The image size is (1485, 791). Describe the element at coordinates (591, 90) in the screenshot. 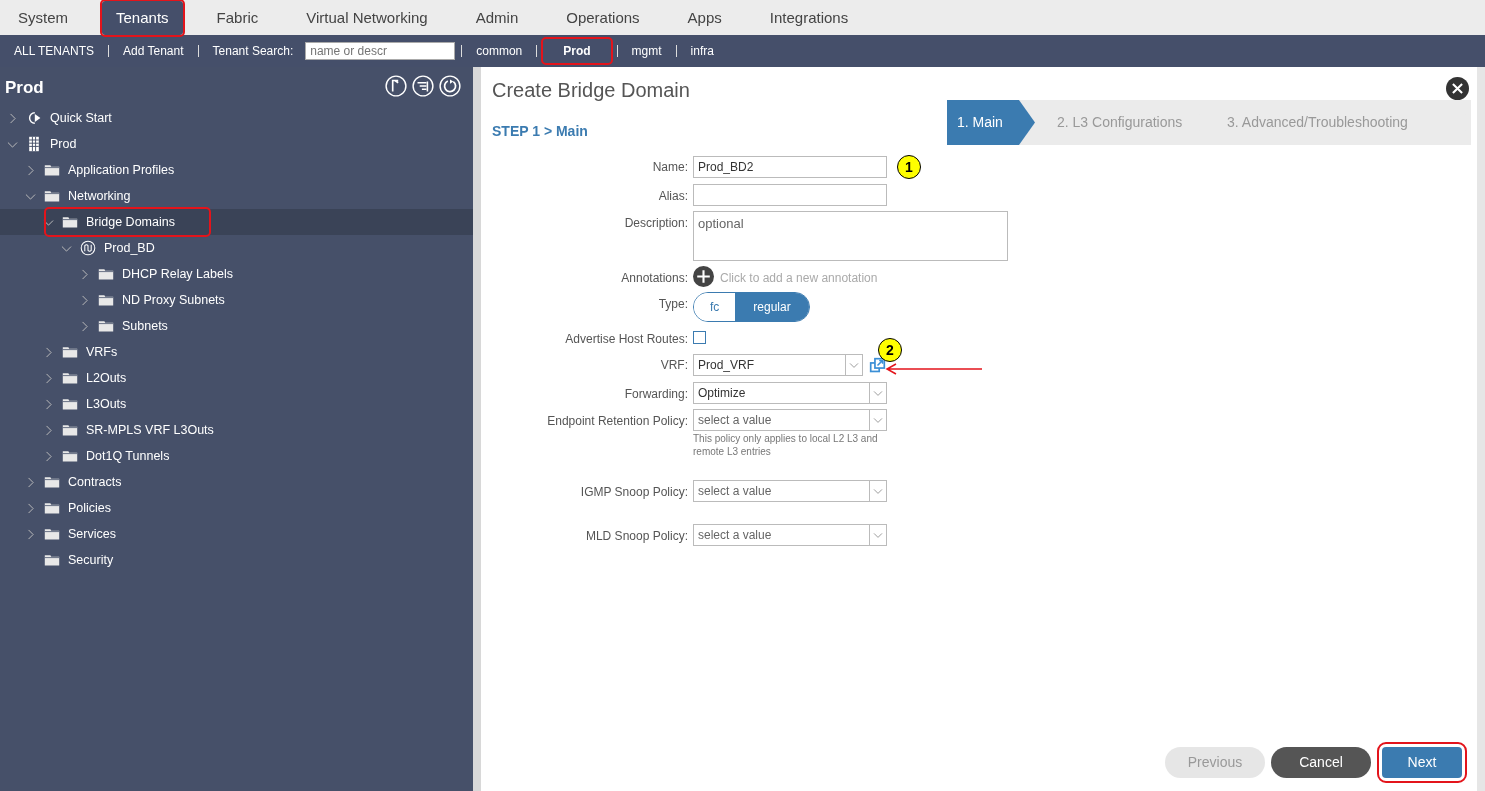

I see `dialog-title: Create Bridge Domain` at that location.